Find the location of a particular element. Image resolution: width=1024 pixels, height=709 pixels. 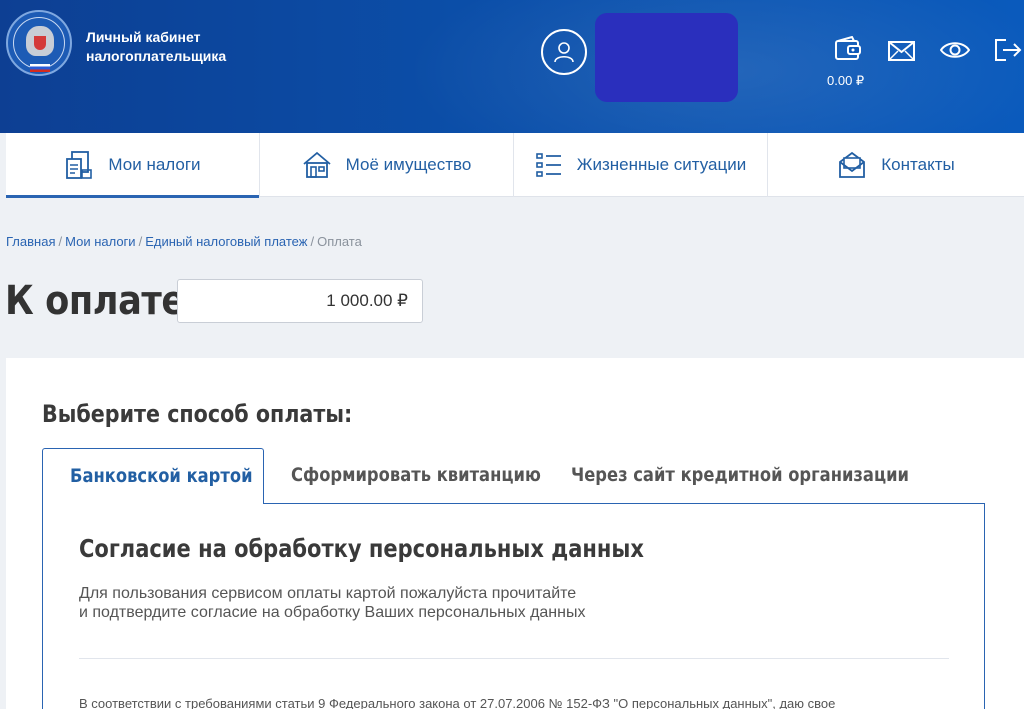

tab-bank-card: Банковской картой is located at coordinates (153, 476).